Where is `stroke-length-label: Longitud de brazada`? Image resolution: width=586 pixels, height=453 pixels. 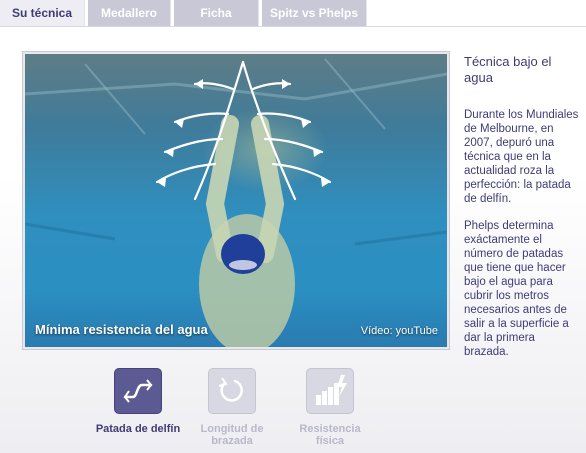
stroke-length-label: Longitud de brazada is located at coordinates (232, 435).